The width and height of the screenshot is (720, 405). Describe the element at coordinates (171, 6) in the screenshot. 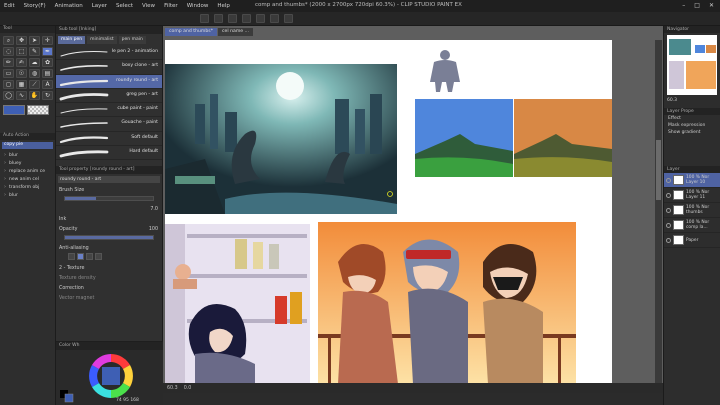

I see `menu-filter: Filter` at that location.